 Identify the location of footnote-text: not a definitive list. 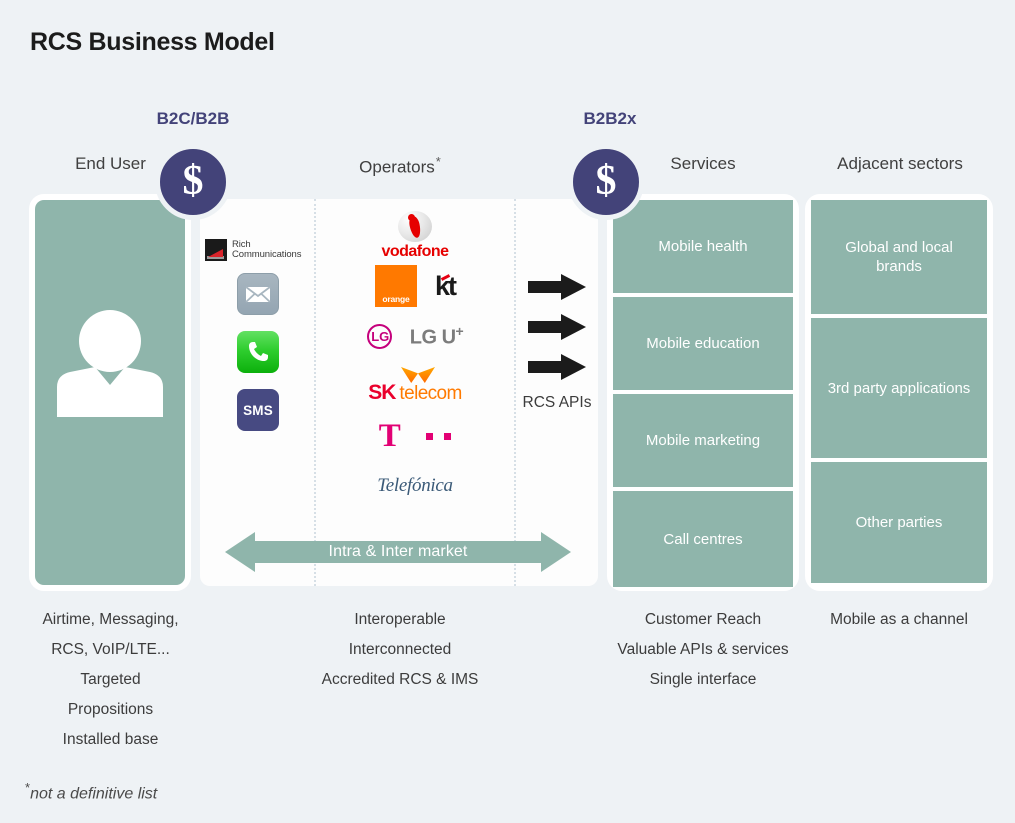
(94, 794).